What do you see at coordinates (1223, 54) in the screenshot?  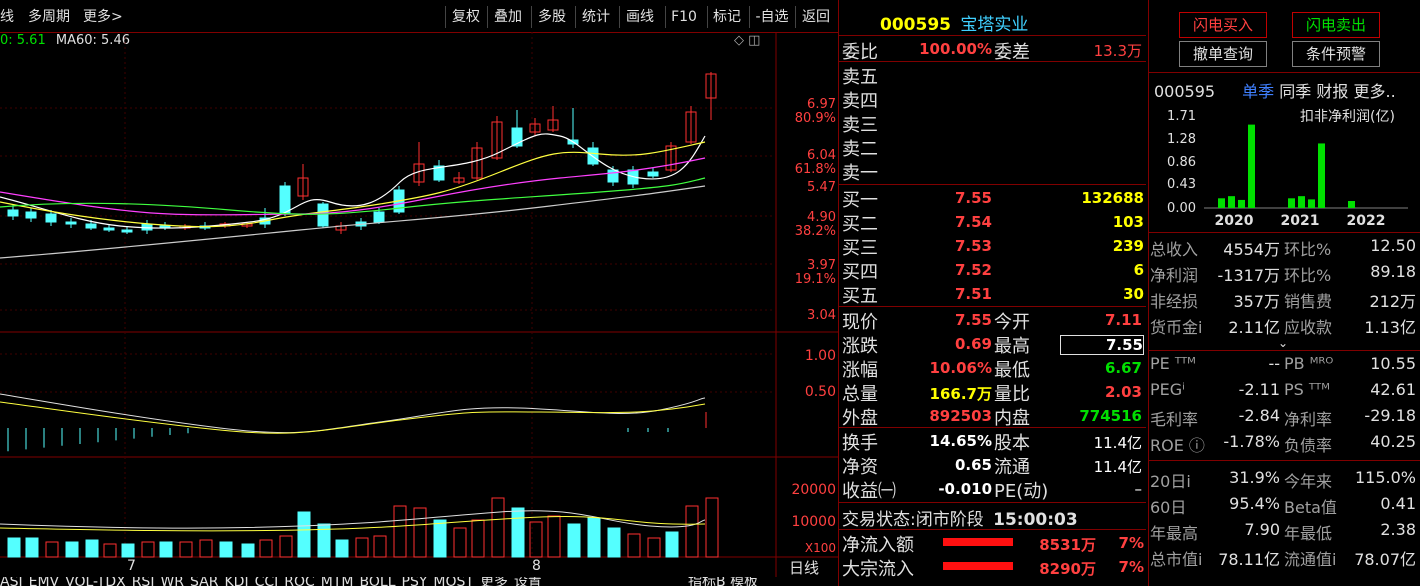 I see `cancel-order-button: 撤单查询` at bounding box center [1223, 54].